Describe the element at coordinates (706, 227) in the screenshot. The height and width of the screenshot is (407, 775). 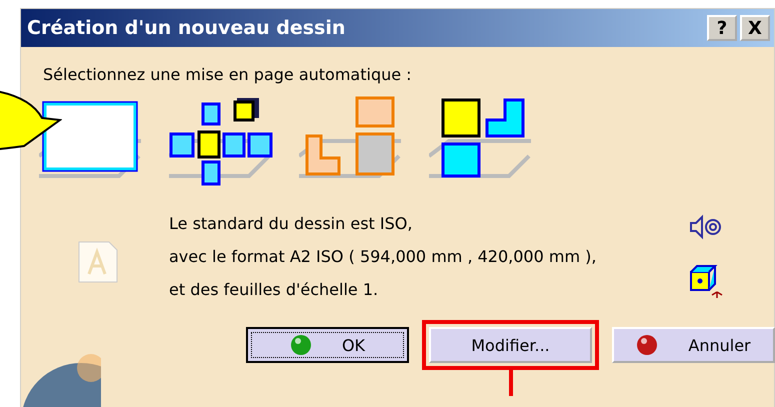
I see `speaker-icon` at that location.